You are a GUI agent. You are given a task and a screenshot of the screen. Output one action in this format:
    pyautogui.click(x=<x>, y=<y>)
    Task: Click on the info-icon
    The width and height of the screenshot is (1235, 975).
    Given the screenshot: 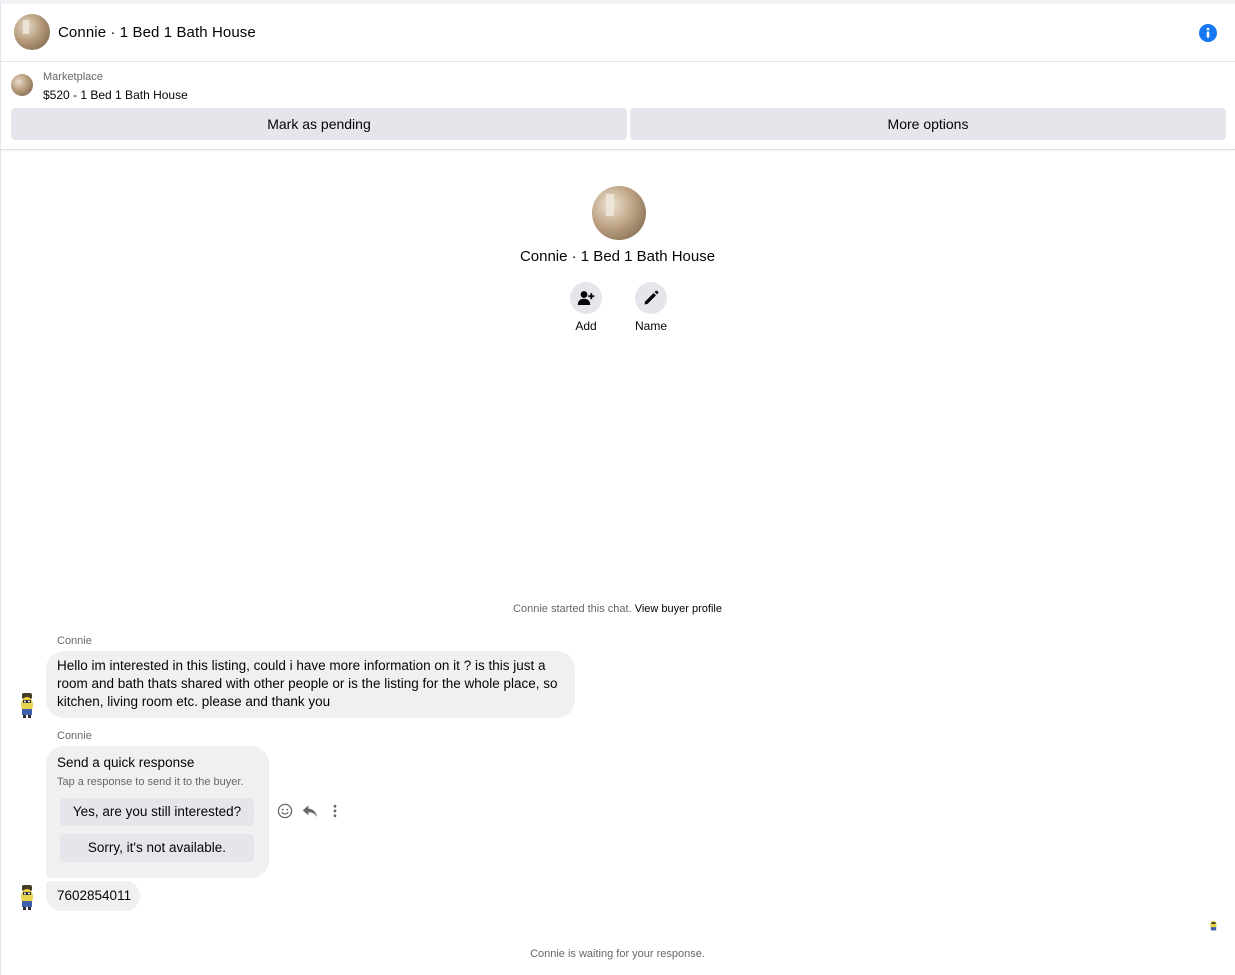 What is the action you would take?
    pyautogui.click(x=1208, y=33)
    